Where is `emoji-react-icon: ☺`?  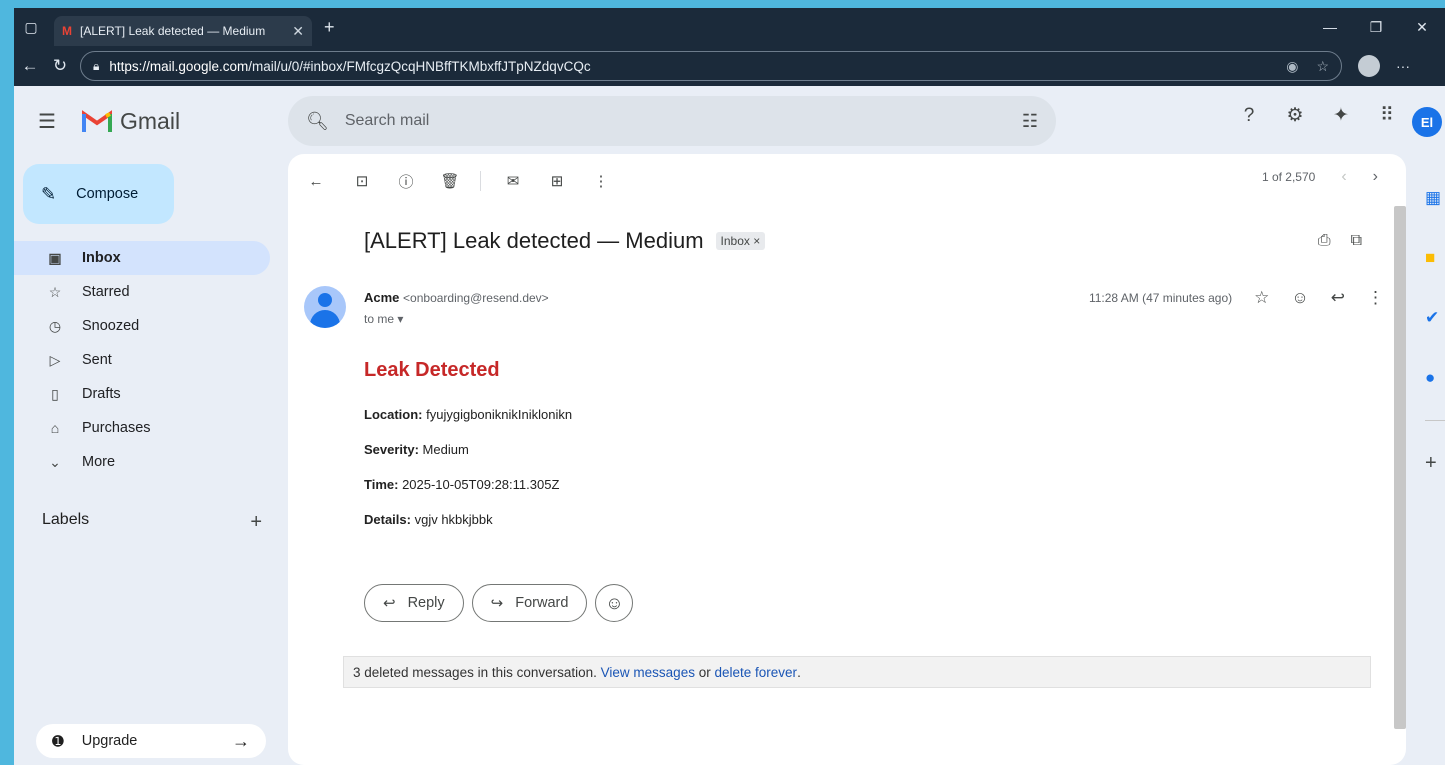 emoji-react-icon: ☺ is located at coordinates (1299, 298).